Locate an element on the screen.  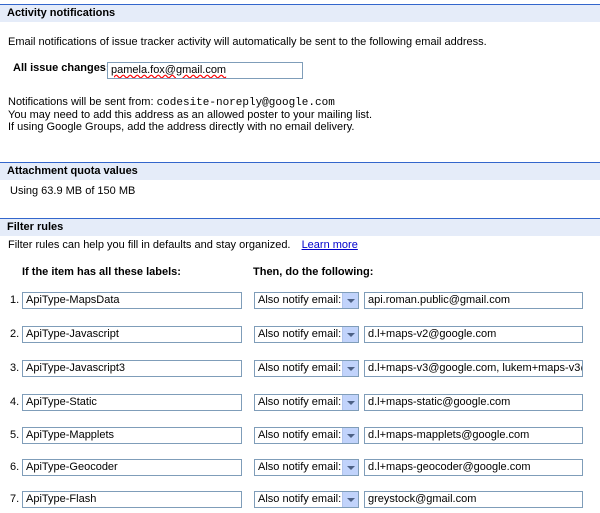
rule-labels-input: ApiType-Flash is located at coordinates (132, 499).